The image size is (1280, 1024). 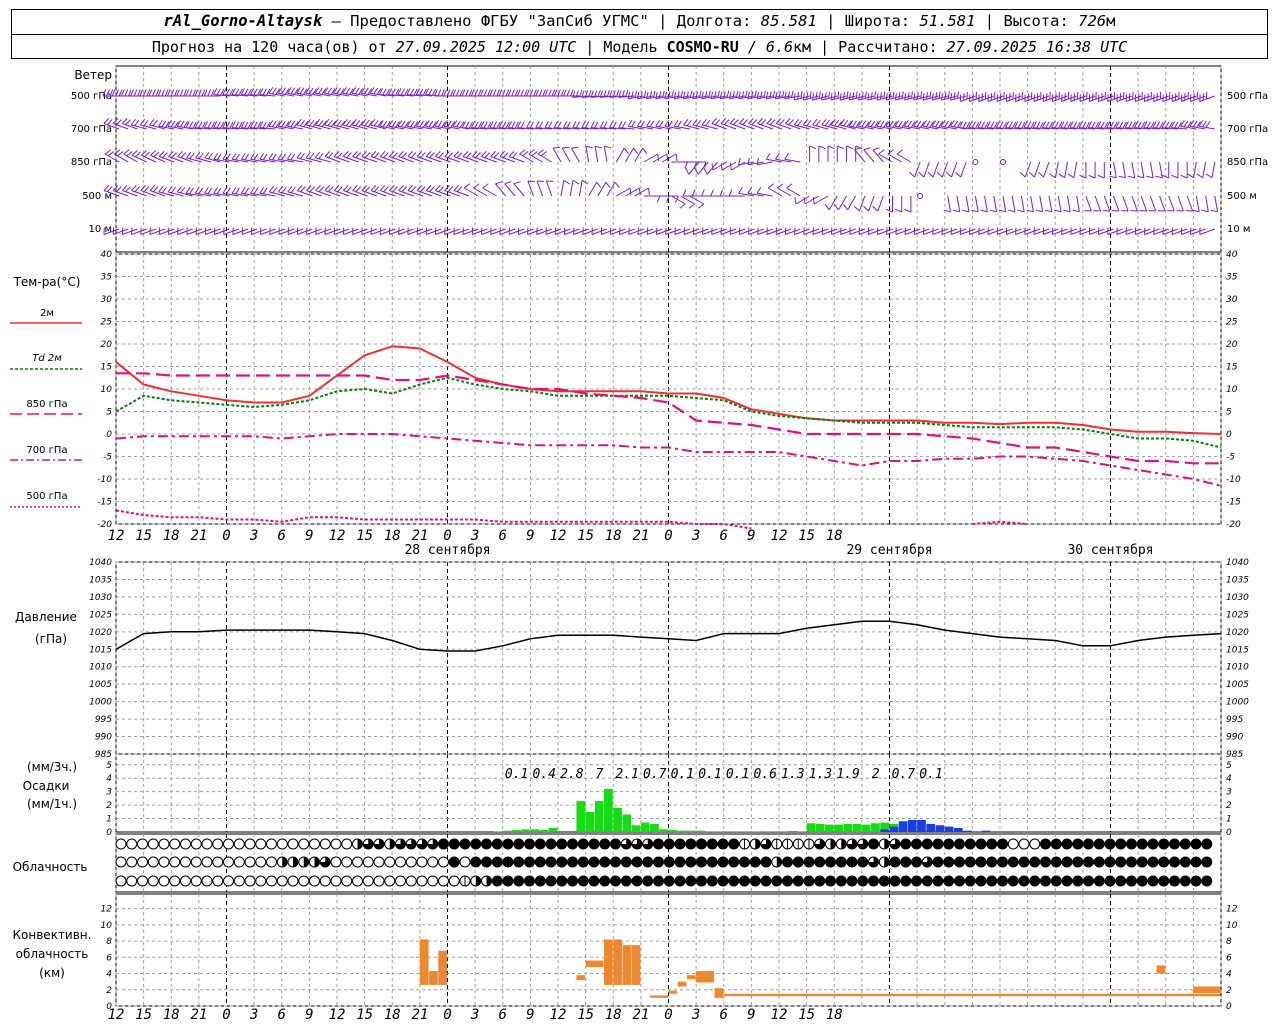 I want to click on precip-3h-sum: 0.7, so click(x=655, y=774).